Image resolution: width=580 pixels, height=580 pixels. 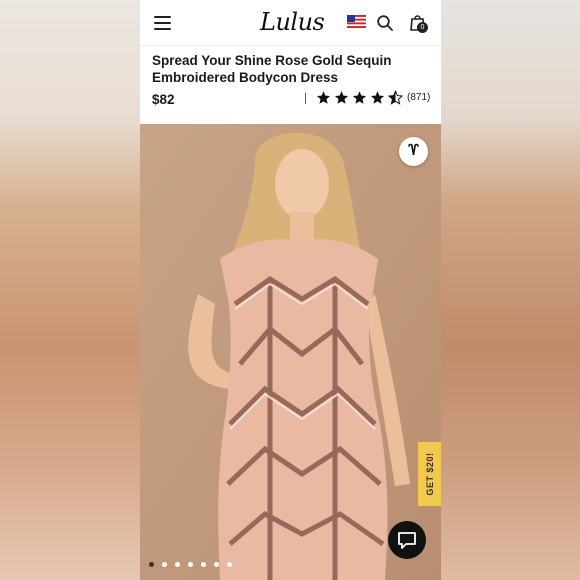 I want to click on gallery-pagination, so click(x=190, y=564).